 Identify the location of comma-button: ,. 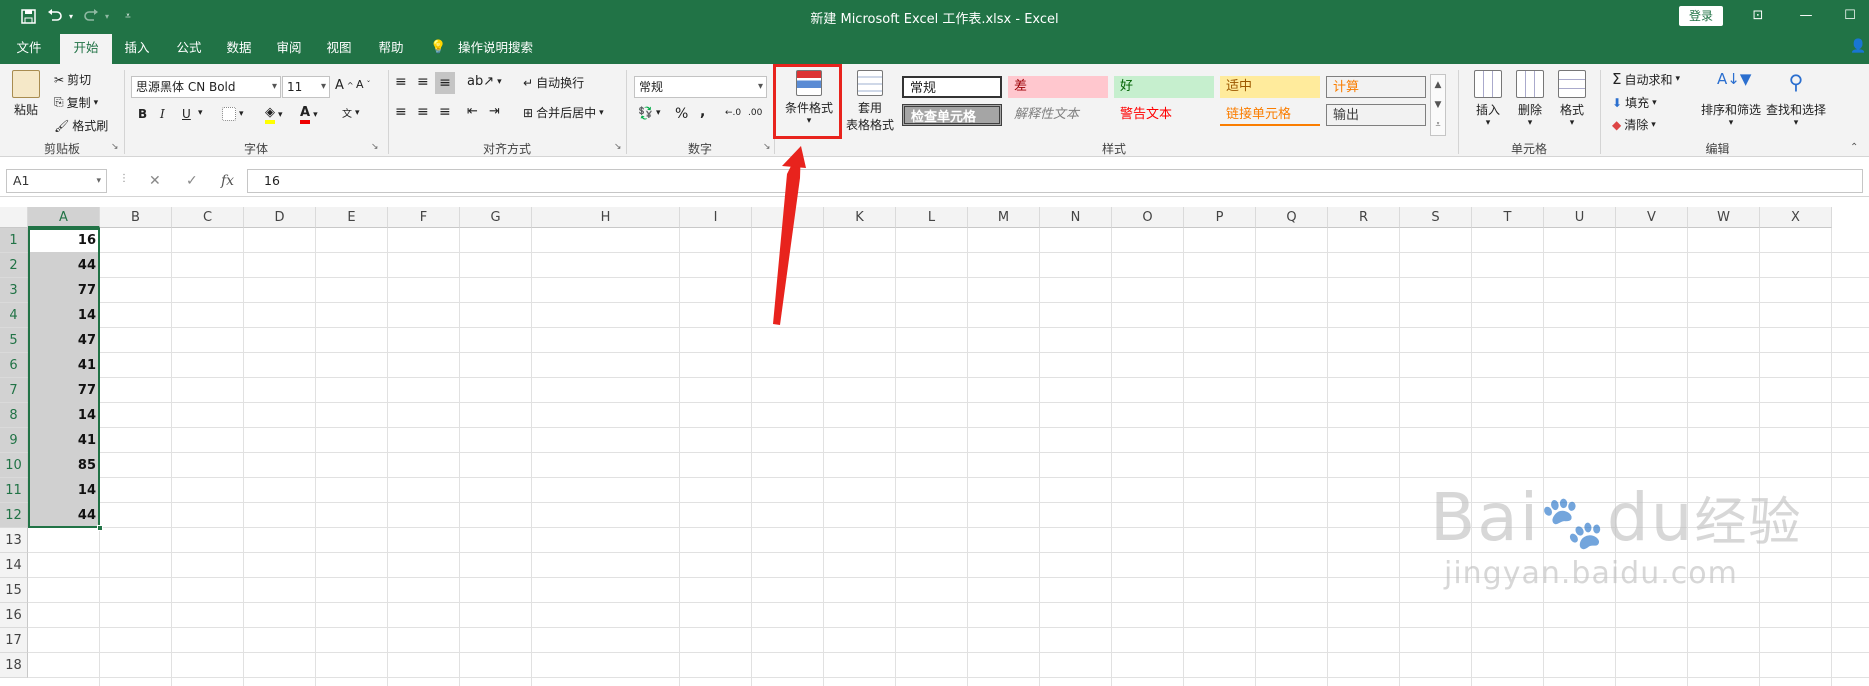
(702, 112).